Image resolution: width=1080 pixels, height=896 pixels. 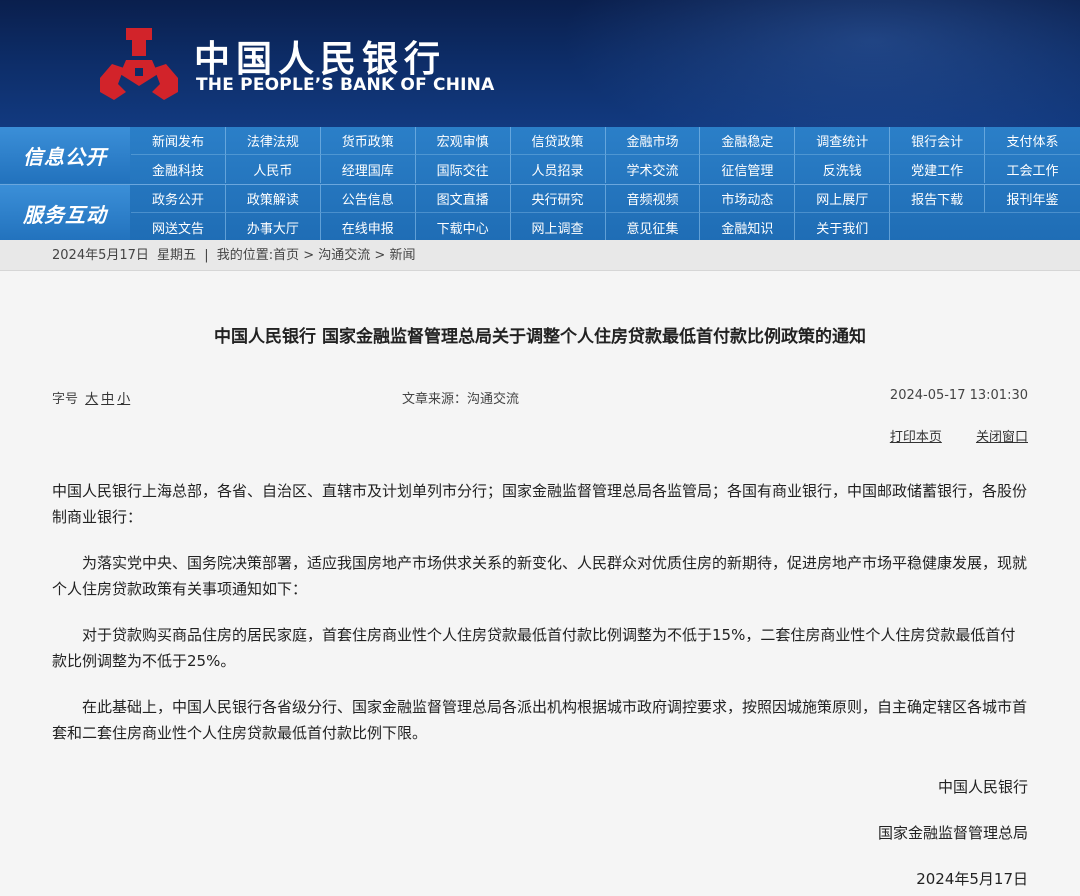 I want to click on nav-item: 报刊年鉴, so click(x=1032, y=199).